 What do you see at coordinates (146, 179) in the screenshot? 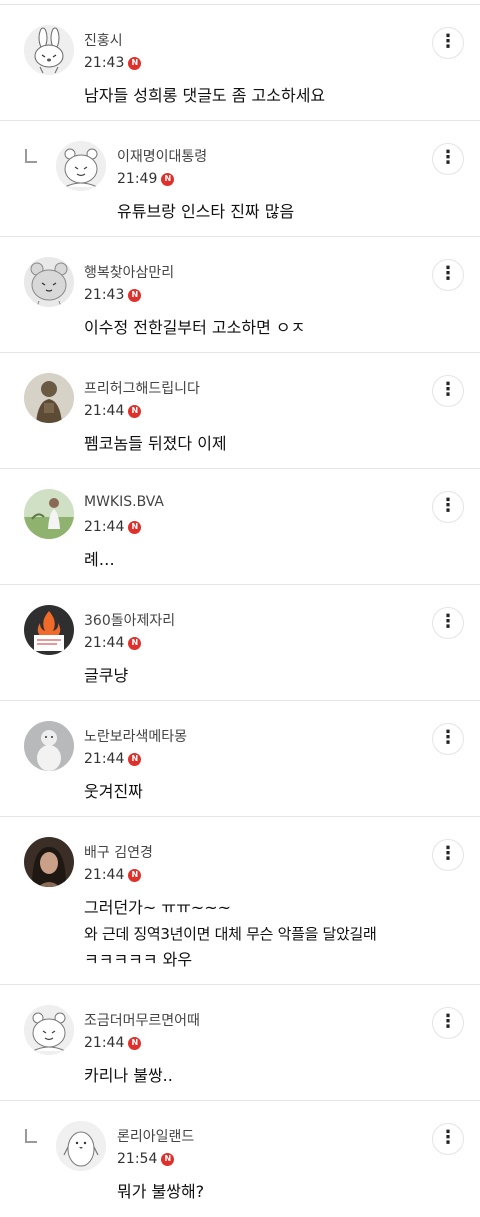
I see `comment-meta: 21:49 N` at bounding box center [146, 179].